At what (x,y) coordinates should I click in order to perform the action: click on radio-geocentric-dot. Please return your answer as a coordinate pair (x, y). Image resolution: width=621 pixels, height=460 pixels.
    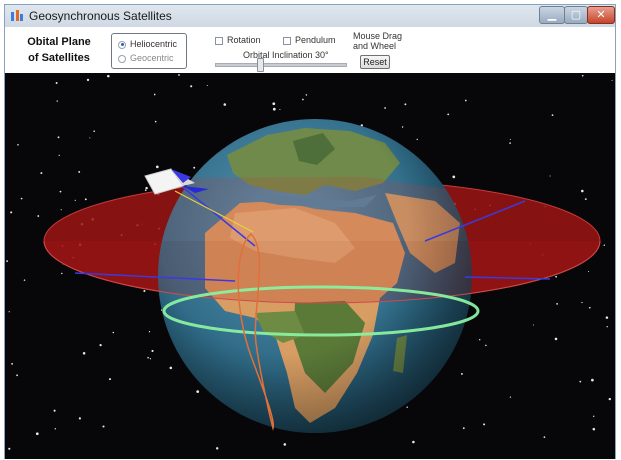
    Looking at the image, I should click on (122, 58).